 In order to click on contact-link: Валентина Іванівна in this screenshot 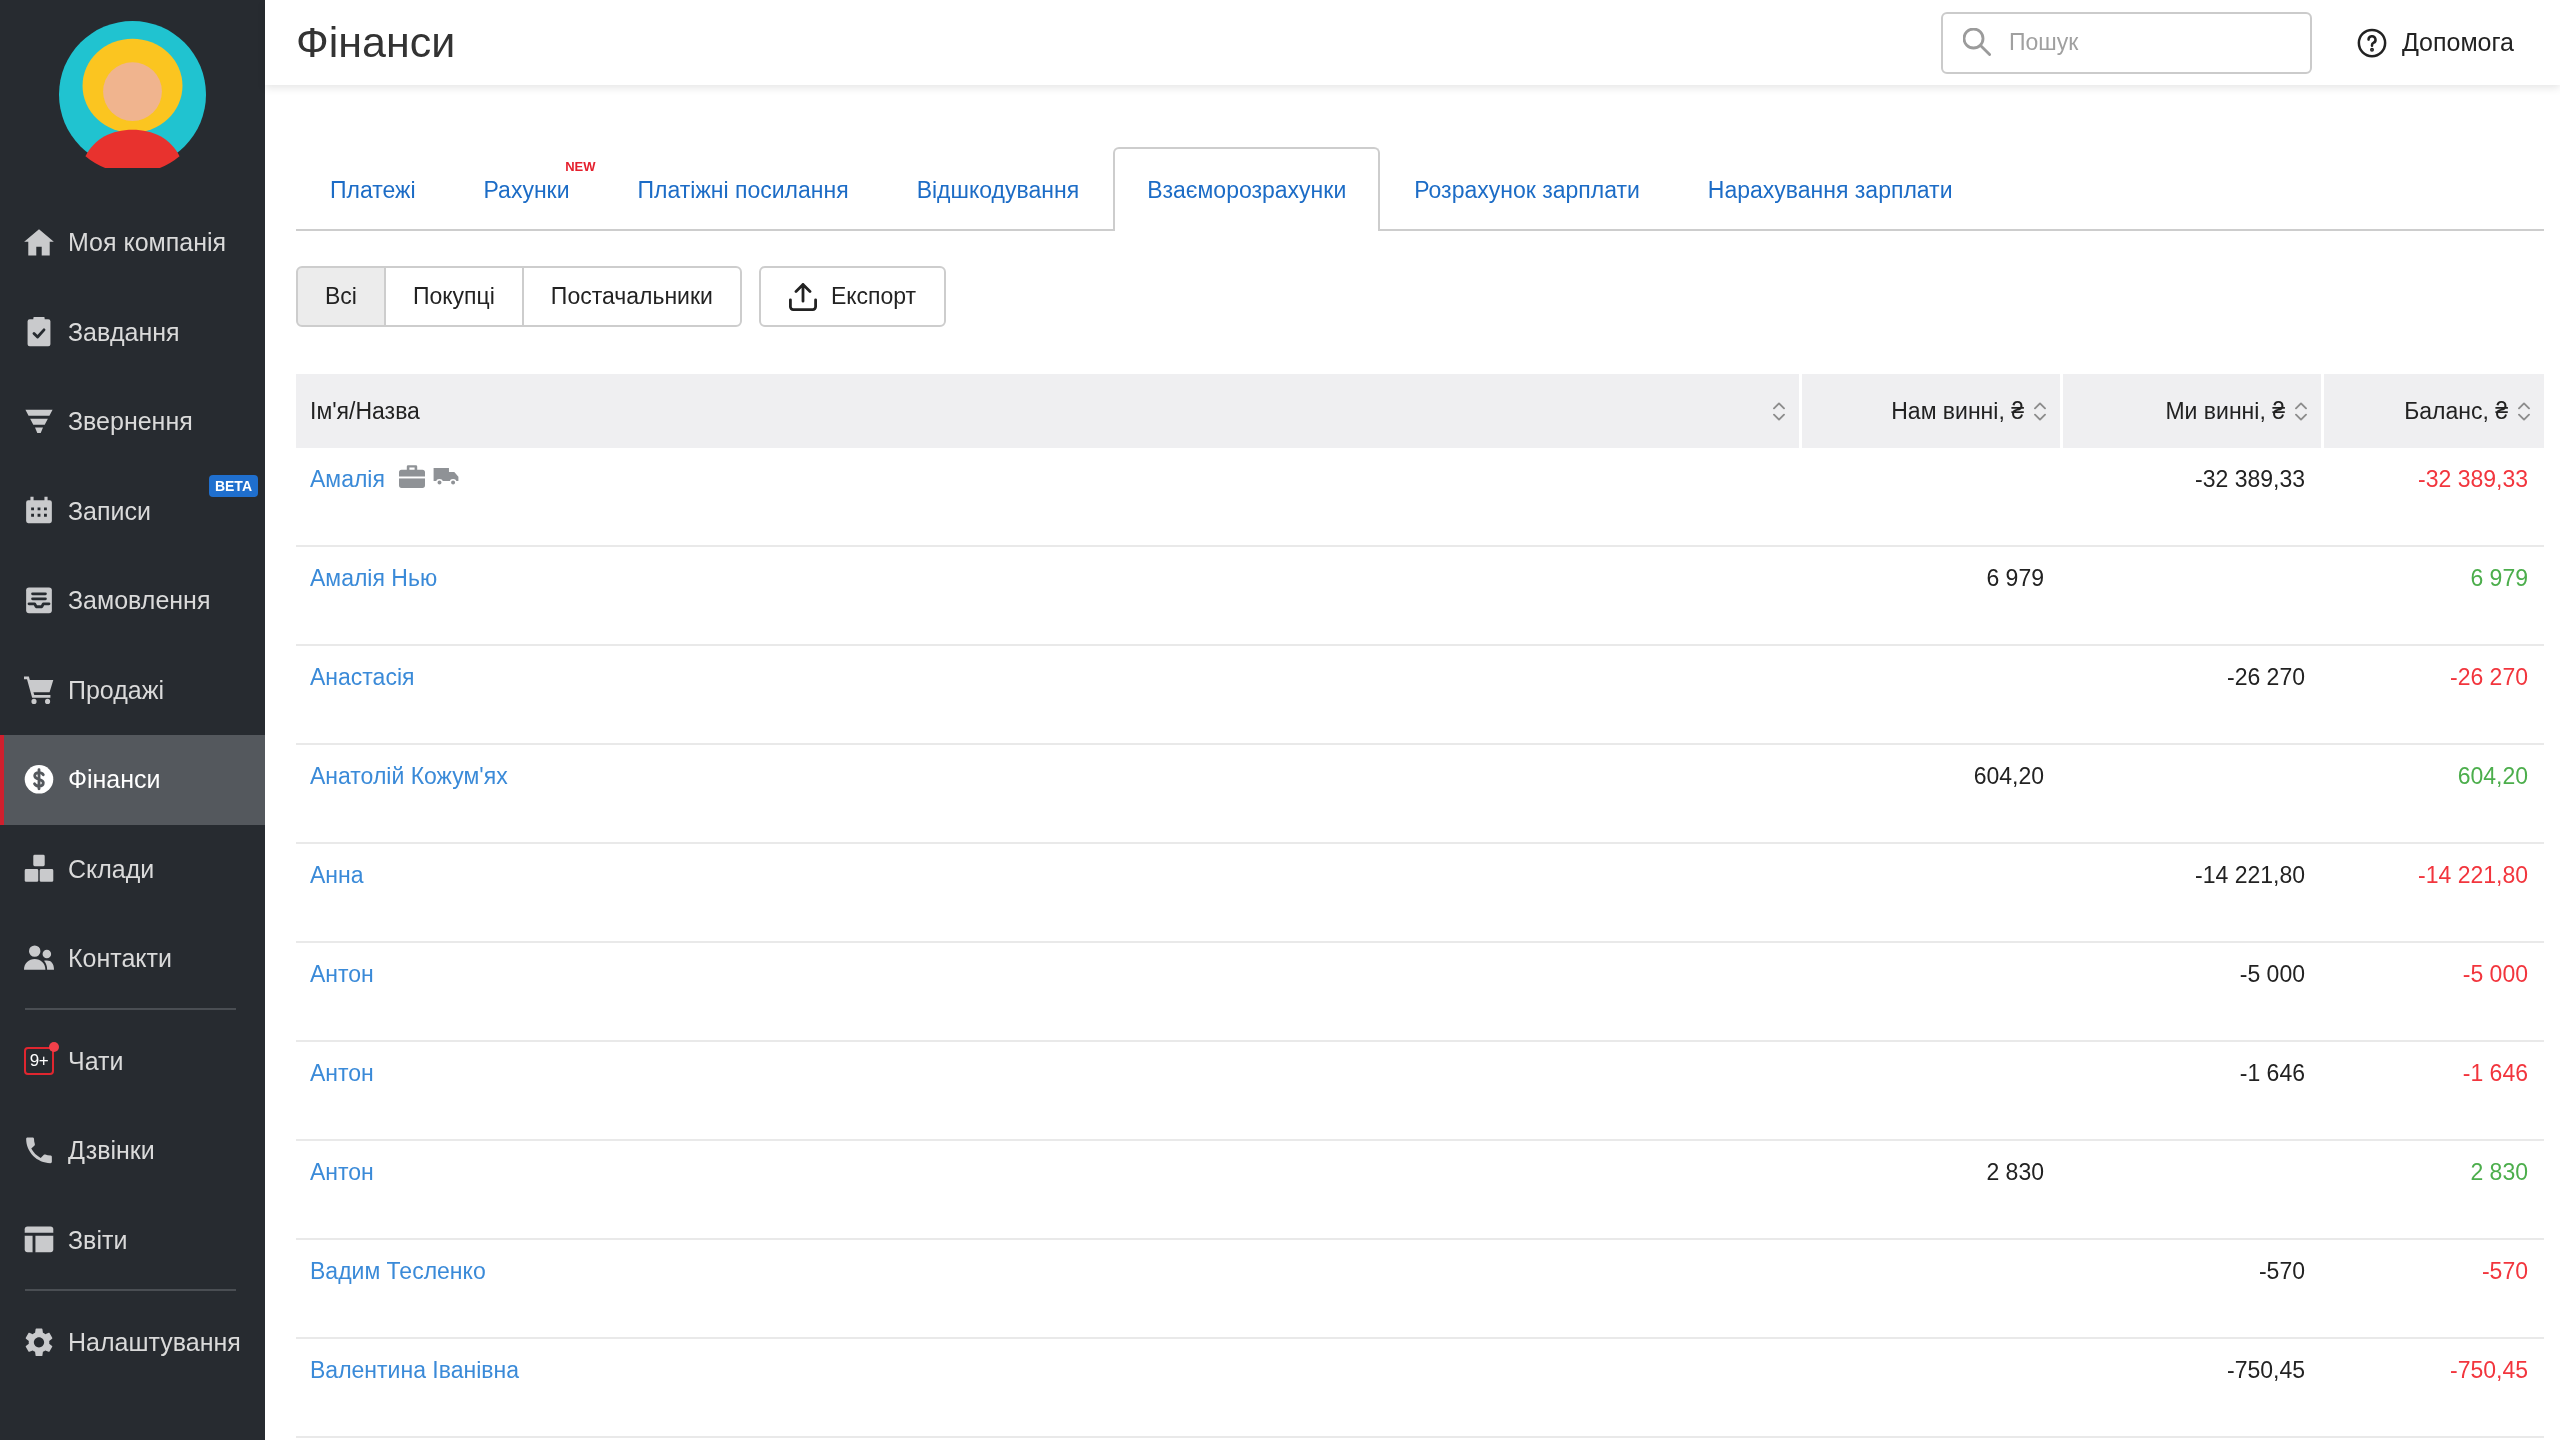, I will do `click(414, 1370)`.